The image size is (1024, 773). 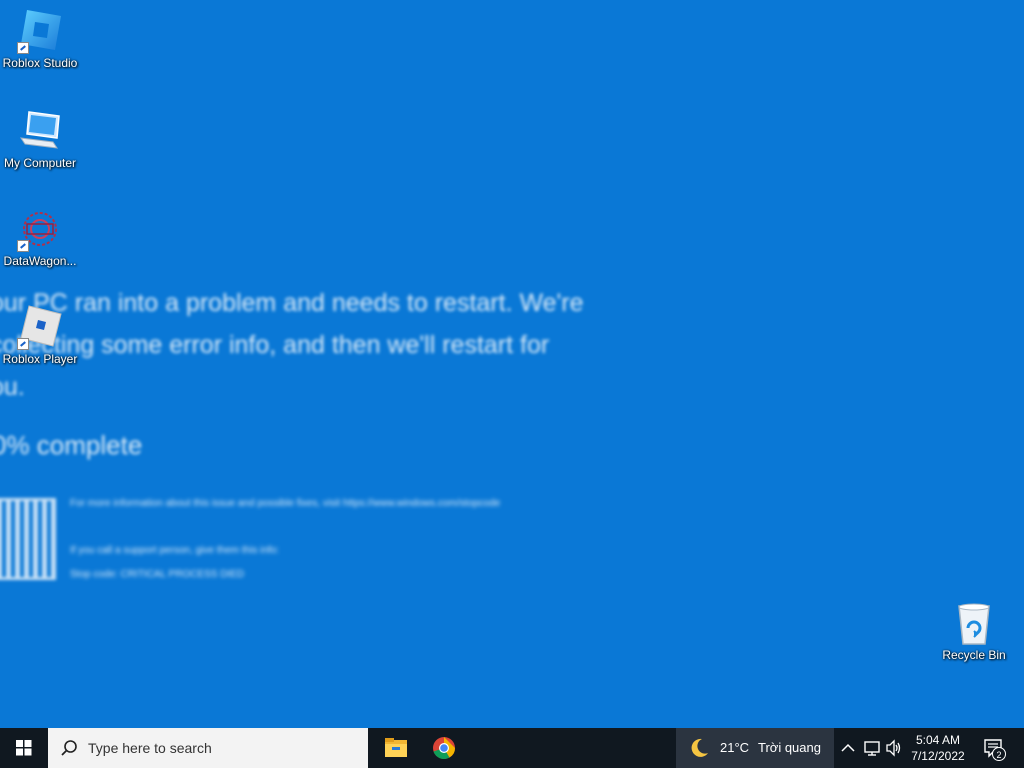 What do you see at coordinates (40, 229) in the screenshot?
I see `datawagon-icon` at bounding box center [40, 229].